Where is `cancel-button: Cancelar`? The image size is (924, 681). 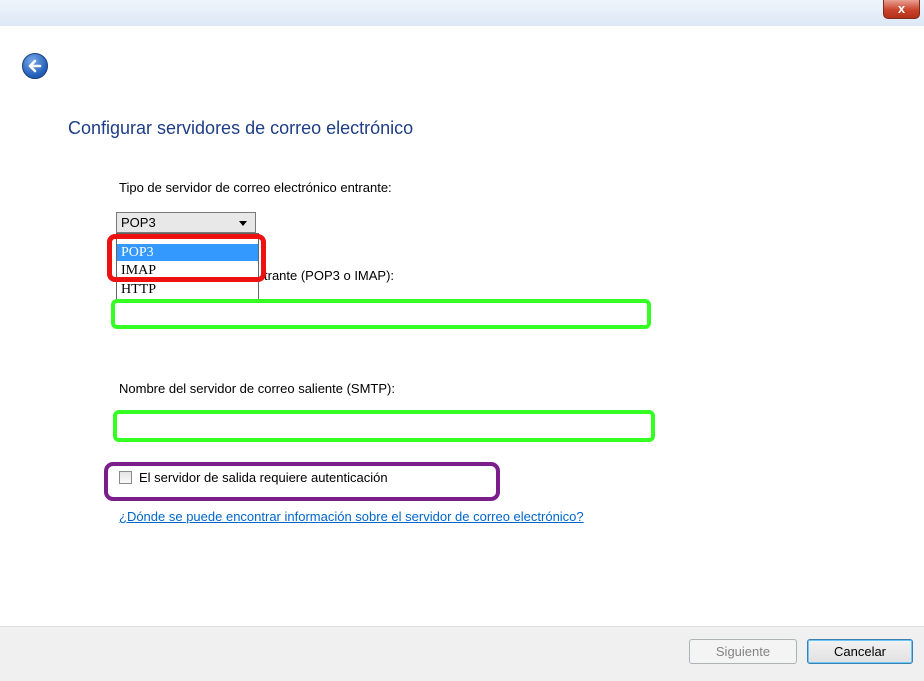 cancel-button: Cancelar is located at coordinates (860, 651).